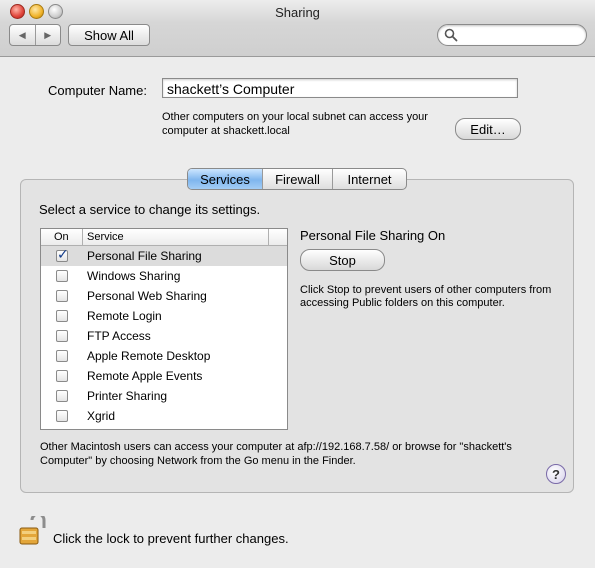 This screenshot has width=595, height=568. I want to click on back-forward-control: ◀ ▶, so click(35, 35).